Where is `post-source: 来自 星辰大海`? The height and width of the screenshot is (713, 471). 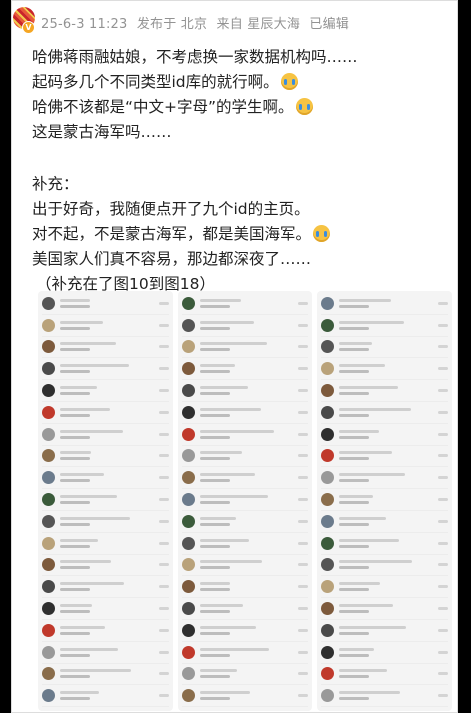
post-source: 来自 星辰大海 is located at coordinates (259, 24).